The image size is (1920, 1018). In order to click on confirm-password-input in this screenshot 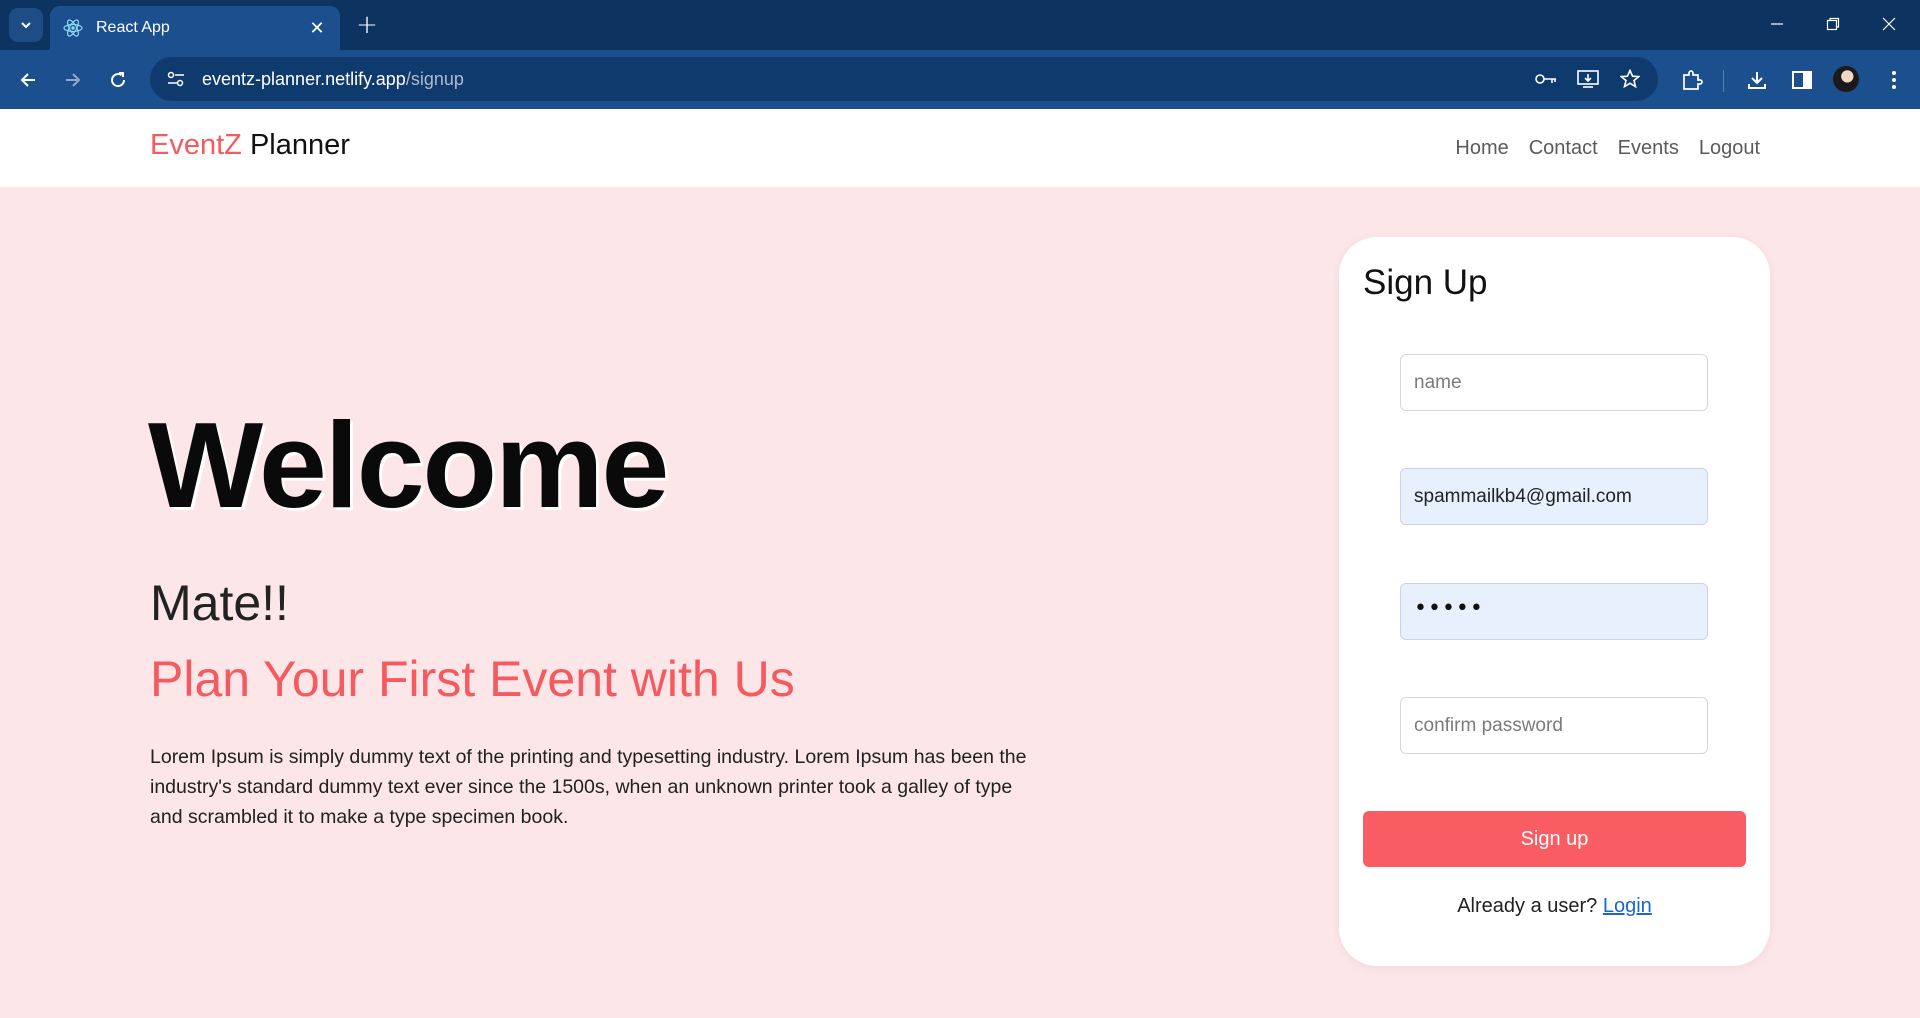, I will do `click(1554, 725)`.